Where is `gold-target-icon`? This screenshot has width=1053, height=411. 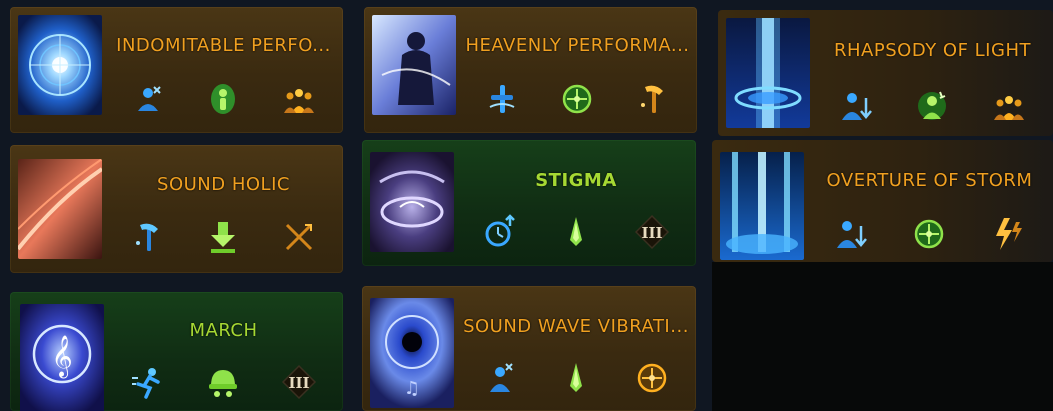
gold-target-icon is located at coordinates (652, 378).